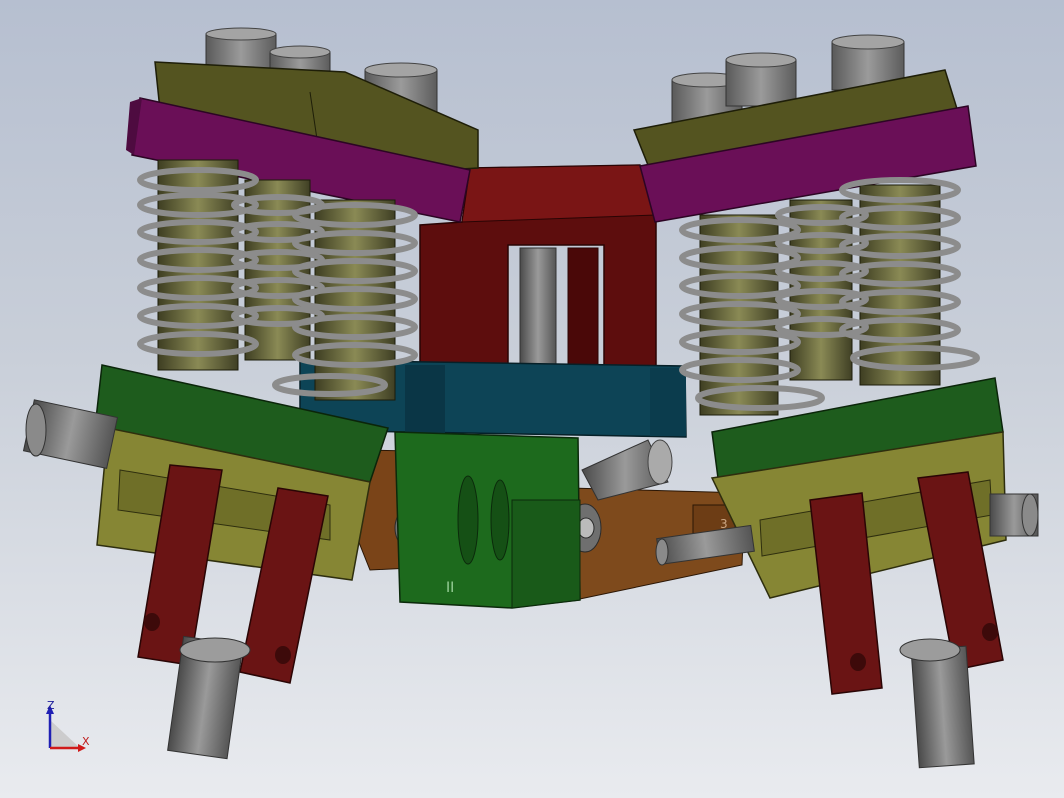  I want to click on right-bottom-pin, so click(942, 707).